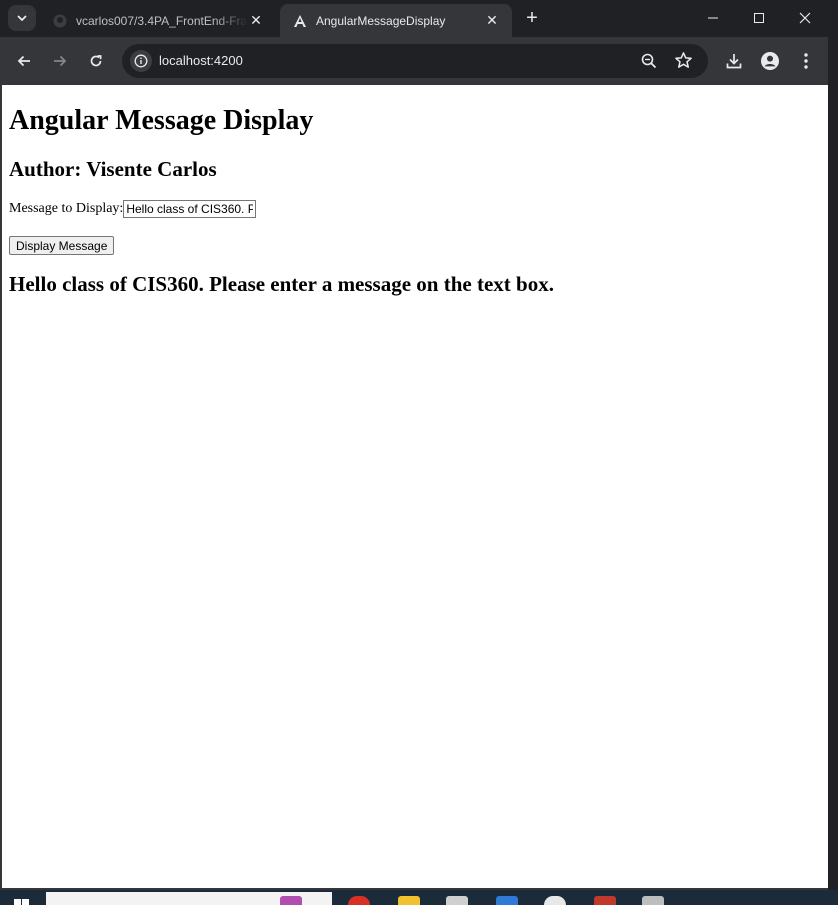  I want to click on tab-search-button, so click(22, 18).